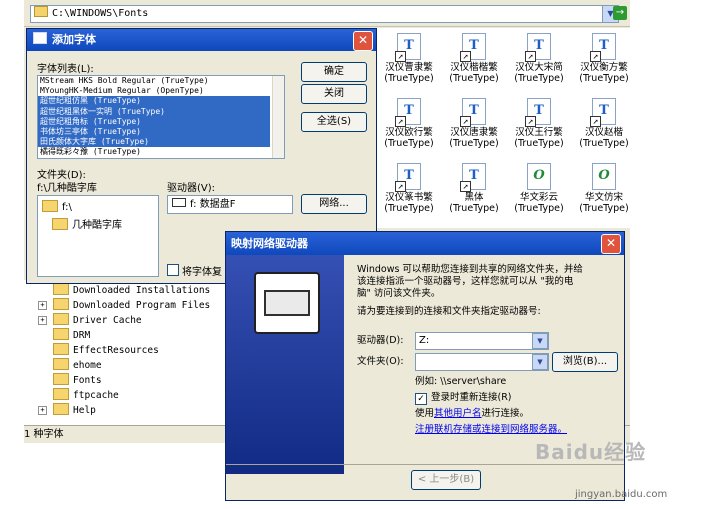 Image resolution: width=710 pixels, height=509 pixels. Describe the element at coordinates (191, 188) in the screenshot. I see `drive-label: 驱动器(V):` at that location.